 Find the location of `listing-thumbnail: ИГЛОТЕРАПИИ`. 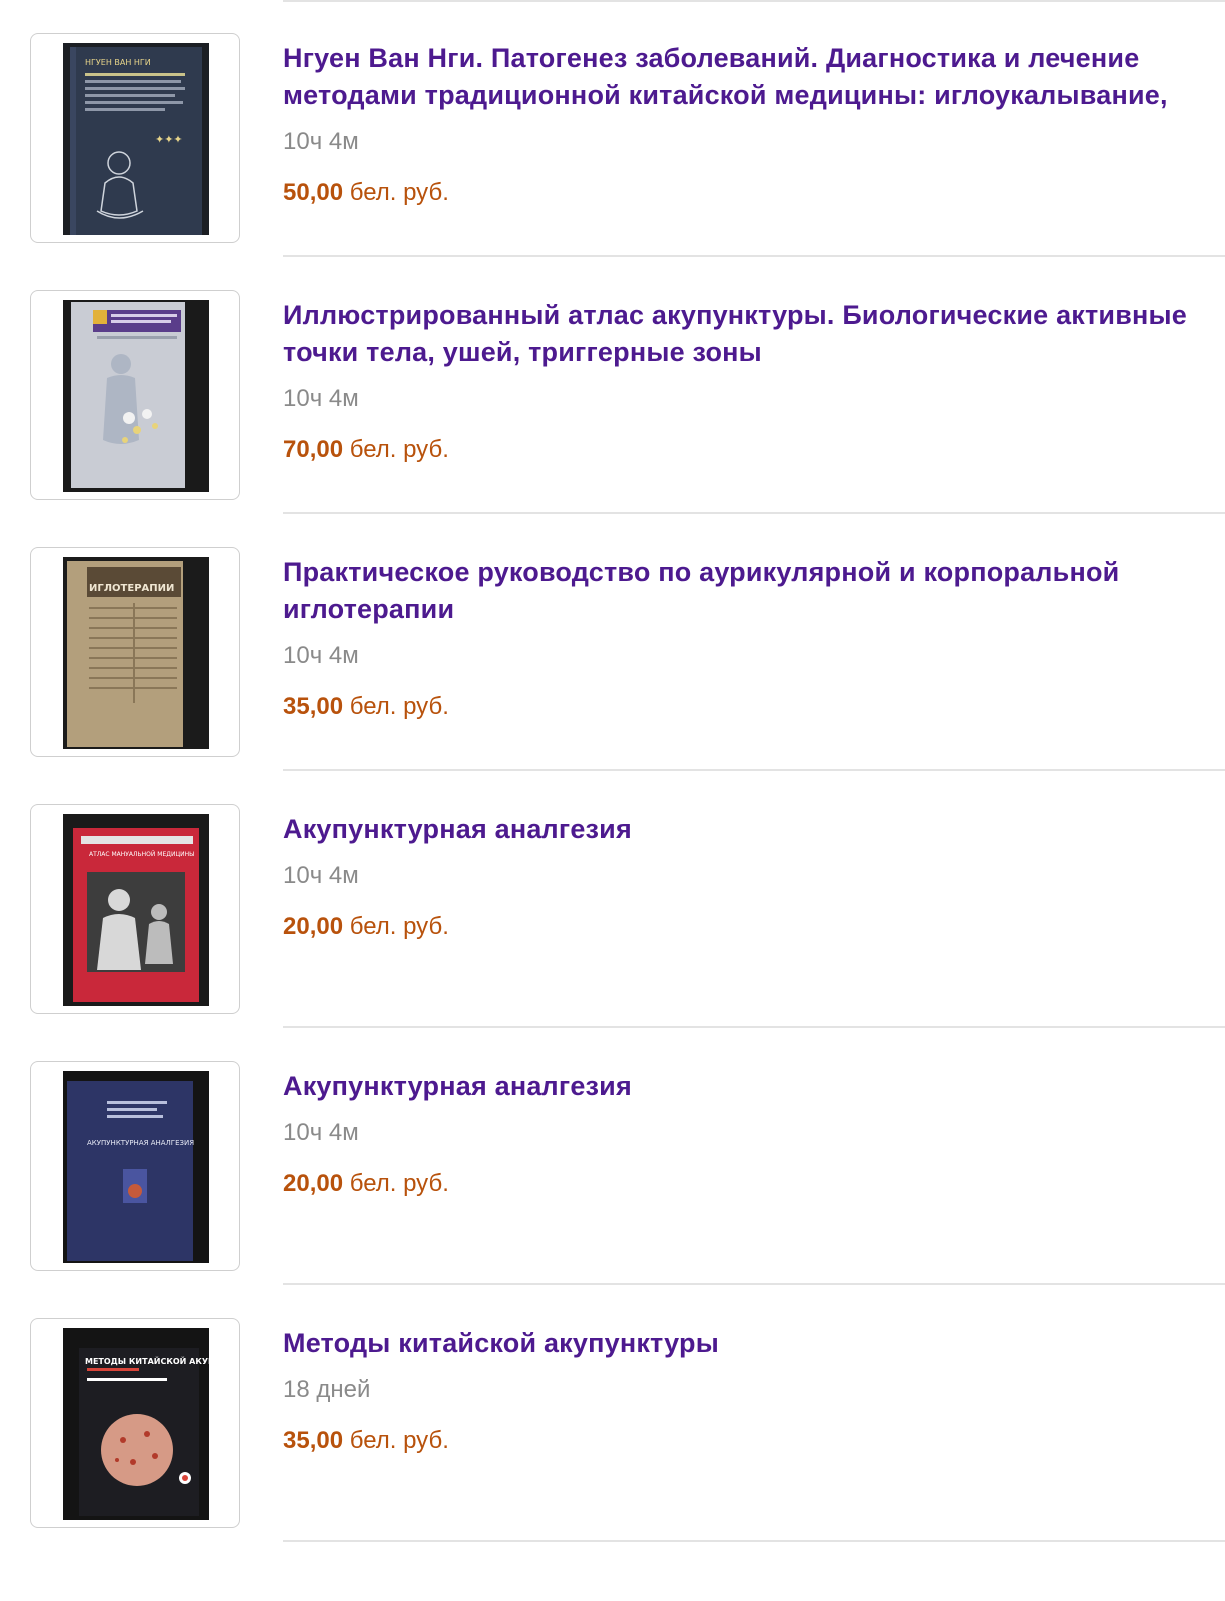

listing-thumbnail: ИГЛОТЕРАПИИ is located at coordinates (135, 652).